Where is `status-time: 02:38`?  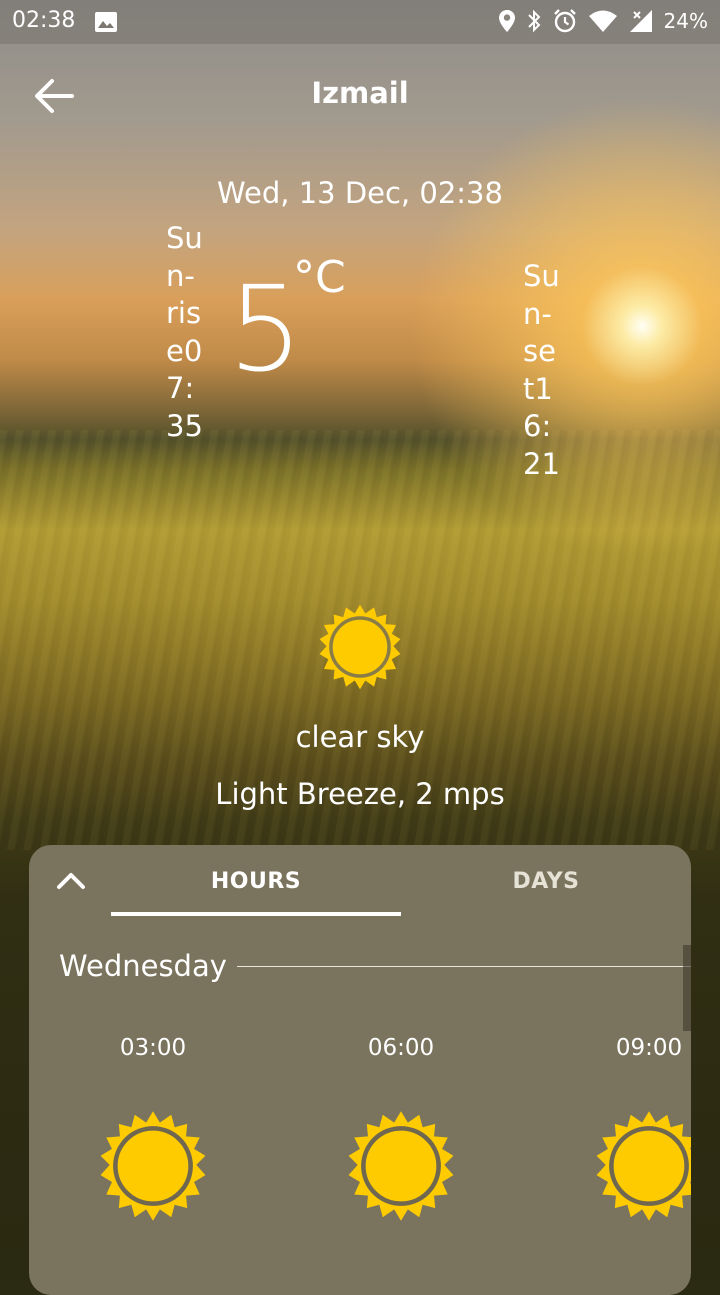
status-time: 02:38 is located at coordinates (44, 20).